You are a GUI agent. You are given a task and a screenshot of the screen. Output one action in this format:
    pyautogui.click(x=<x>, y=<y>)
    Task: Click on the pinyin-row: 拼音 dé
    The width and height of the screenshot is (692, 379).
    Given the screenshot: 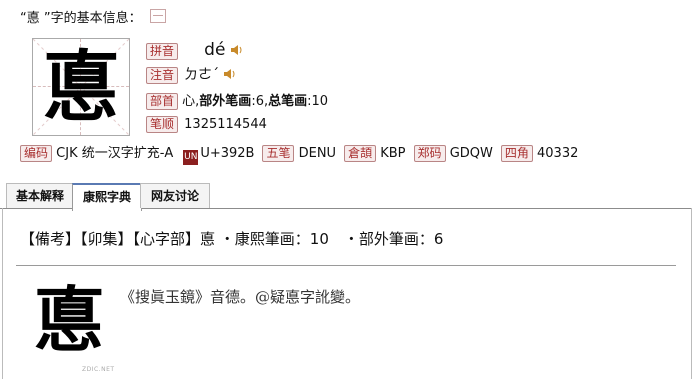 What is the action you would take?
    pyautogui.click(x=195, y=50)
    